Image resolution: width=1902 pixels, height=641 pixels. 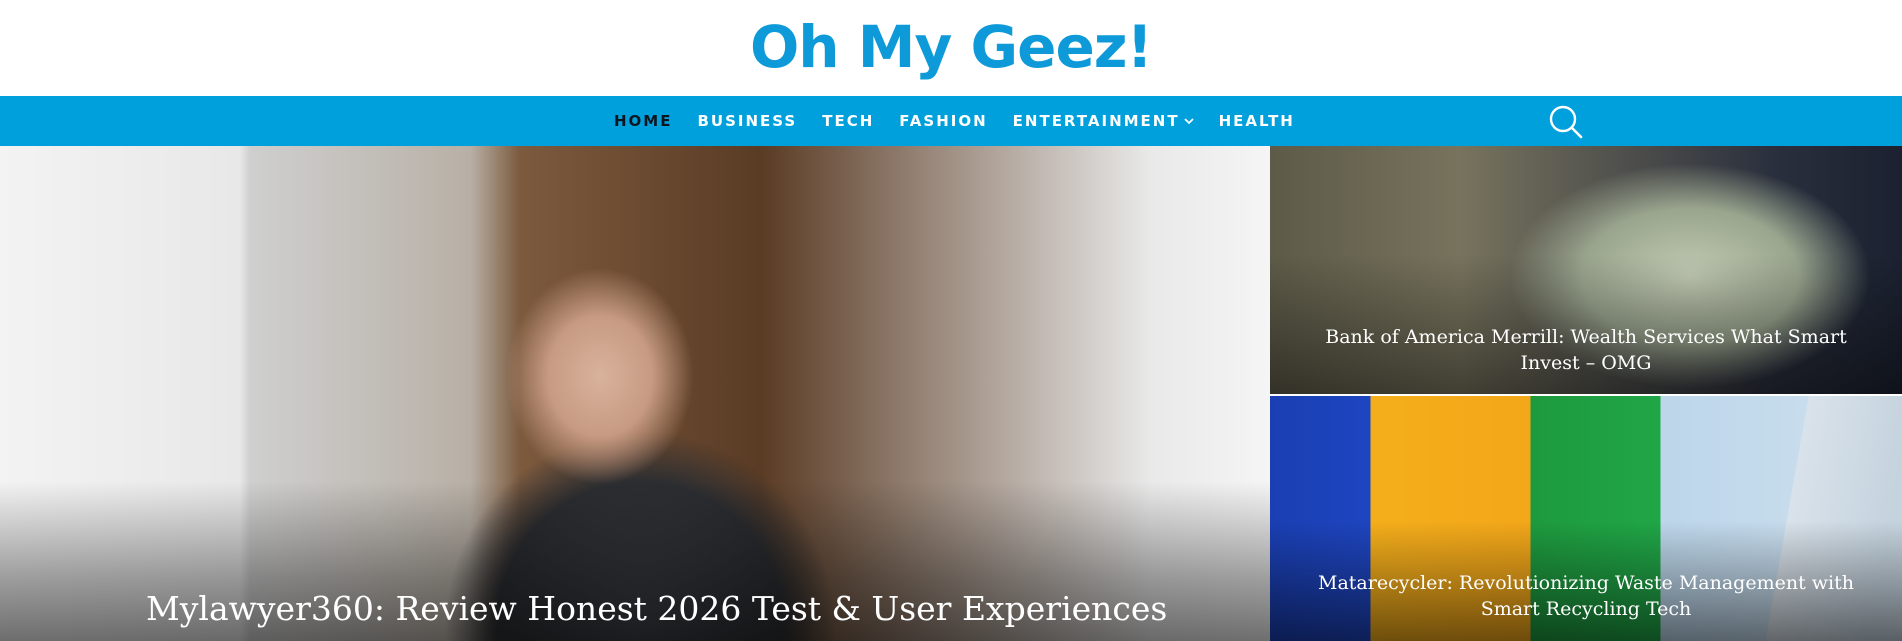 I want to click on search-icon, so click(x=1566, y=122).